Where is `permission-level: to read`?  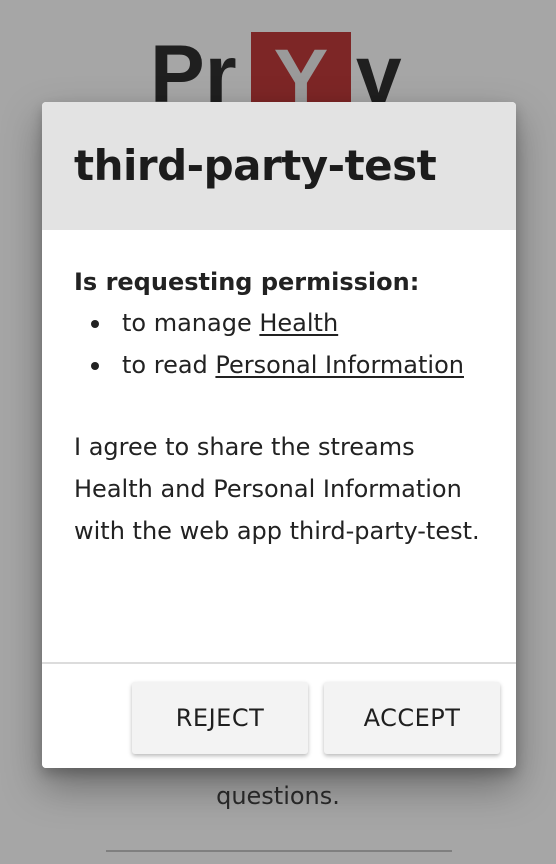 permission-level: to read is located at coordinates (169, 365).